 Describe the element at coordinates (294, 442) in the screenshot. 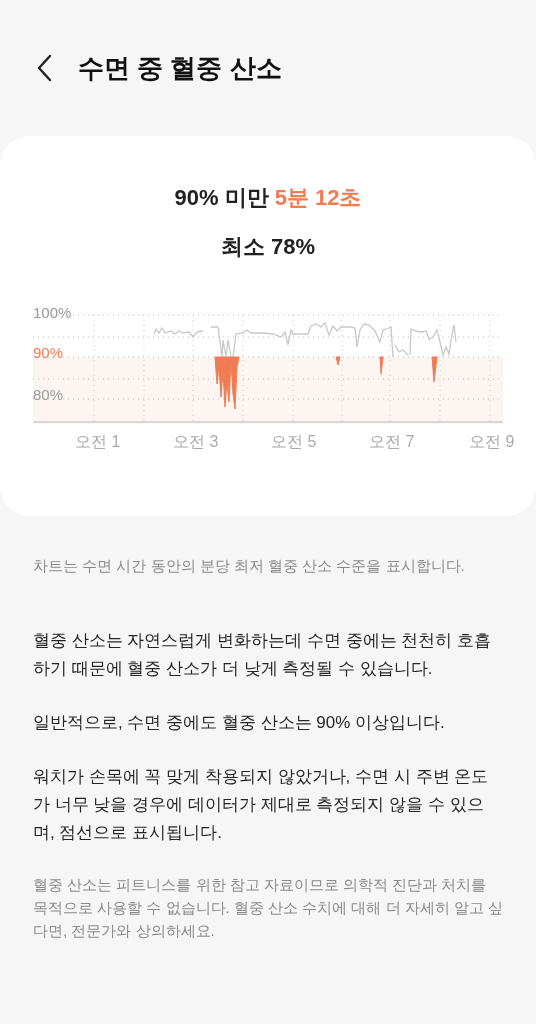

I see `axis-label: 오전 5` at that location.